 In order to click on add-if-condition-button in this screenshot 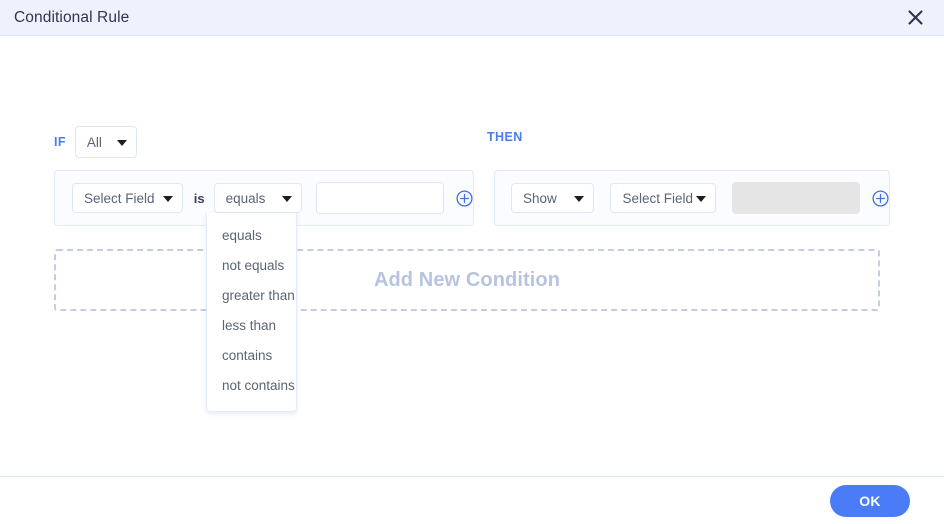, I will do `click(464, 198)`.